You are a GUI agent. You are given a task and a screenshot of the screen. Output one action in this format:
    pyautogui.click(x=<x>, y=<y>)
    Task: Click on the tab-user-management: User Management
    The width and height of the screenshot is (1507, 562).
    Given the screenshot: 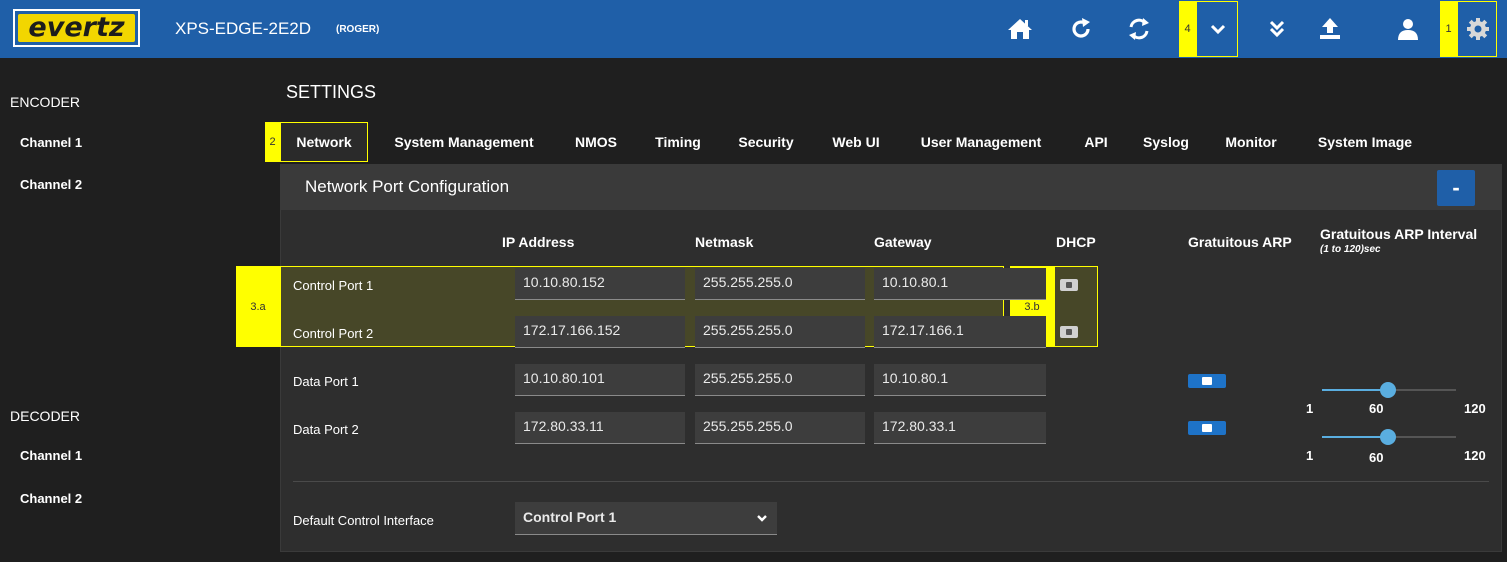 What is the action you would take?
    pyautogui.click(x=981, y=142)
    